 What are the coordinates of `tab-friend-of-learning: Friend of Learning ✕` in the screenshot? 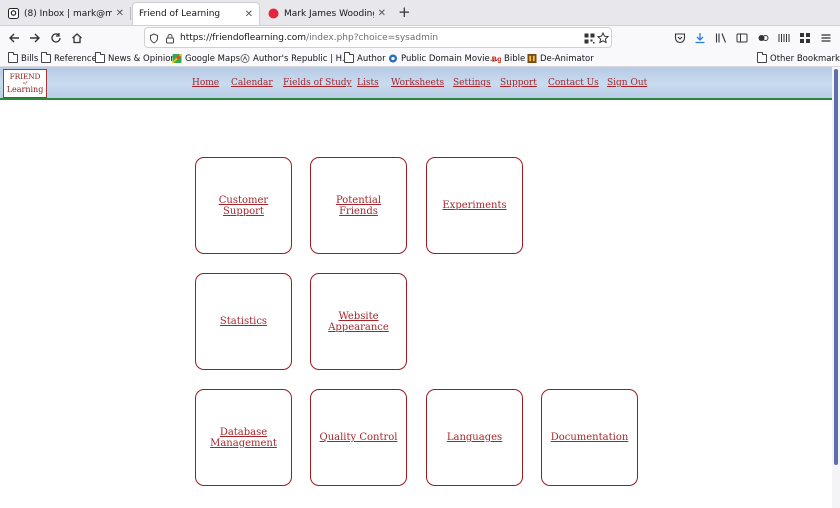 It's located at (196, 13).